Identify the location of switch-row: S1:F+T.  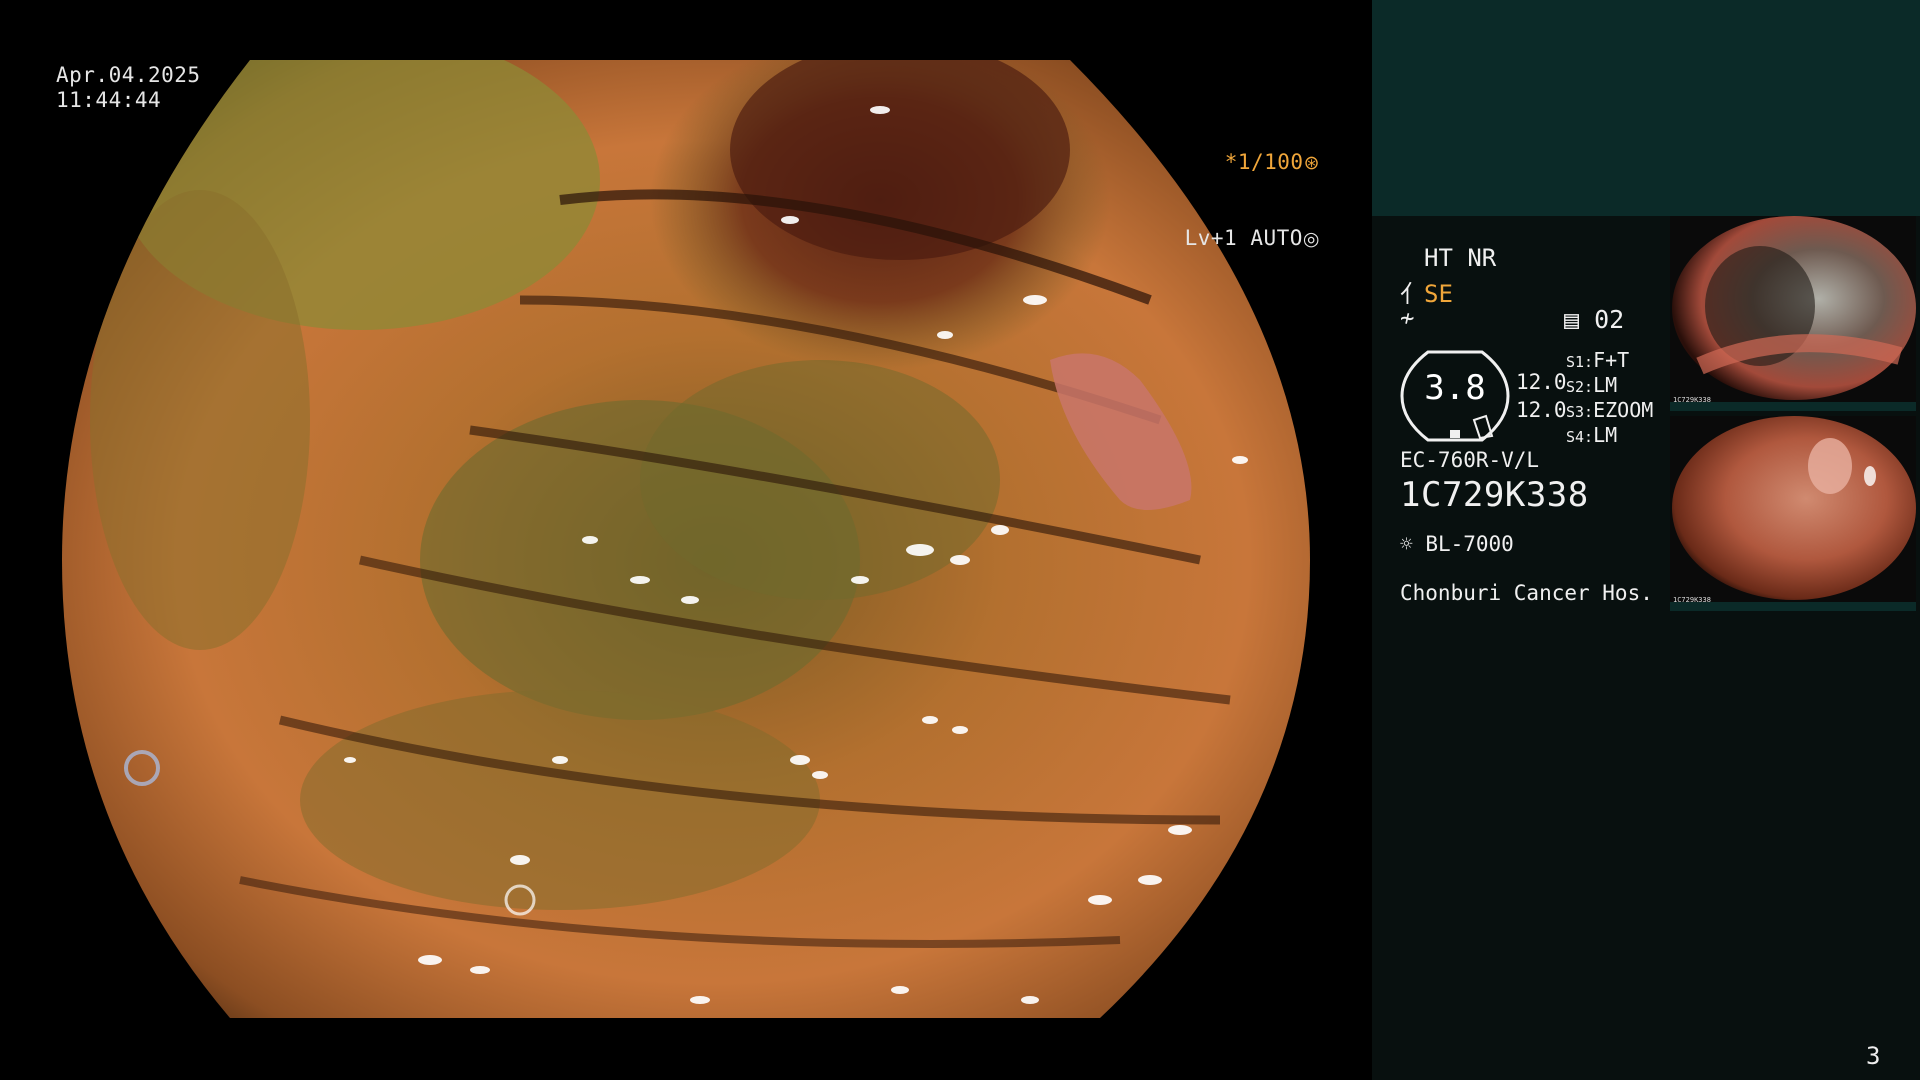
(1597, 360).